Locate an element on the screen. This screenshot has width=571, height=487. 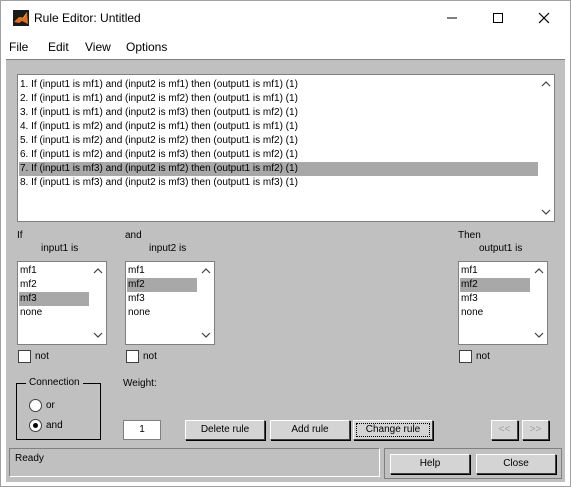
input2-scrollbar is located at coordinates (206, 303).